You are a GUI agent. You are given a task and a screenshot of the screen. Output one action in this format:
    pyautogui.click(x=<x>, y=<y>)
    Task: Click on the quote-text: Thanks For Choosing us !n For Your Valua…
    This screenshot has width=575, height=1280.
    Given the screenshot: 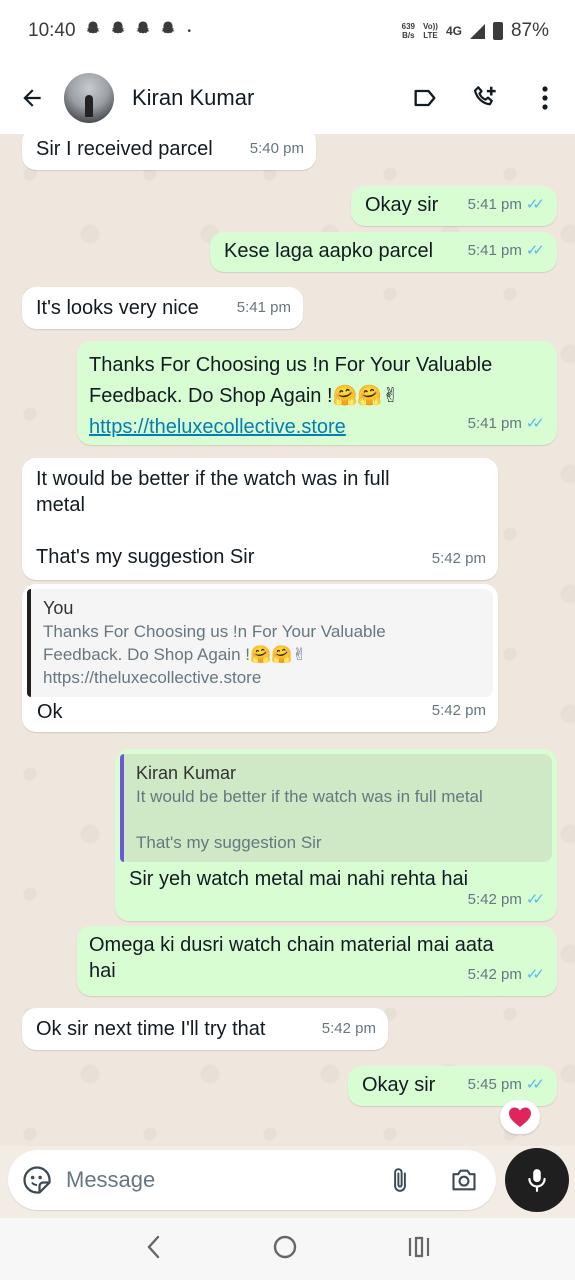 What is the action you would take?
    pyautogui.click(x=214, y=654)
    